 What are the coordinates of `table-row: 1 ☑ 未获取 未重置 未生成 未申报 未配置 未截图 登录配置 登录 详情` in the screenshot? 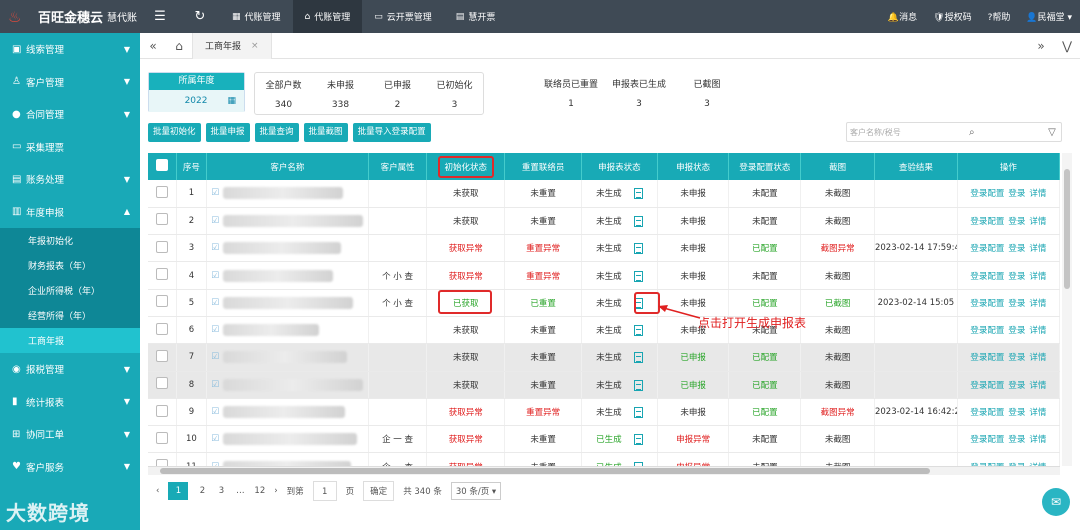 It's located at (604, 194).